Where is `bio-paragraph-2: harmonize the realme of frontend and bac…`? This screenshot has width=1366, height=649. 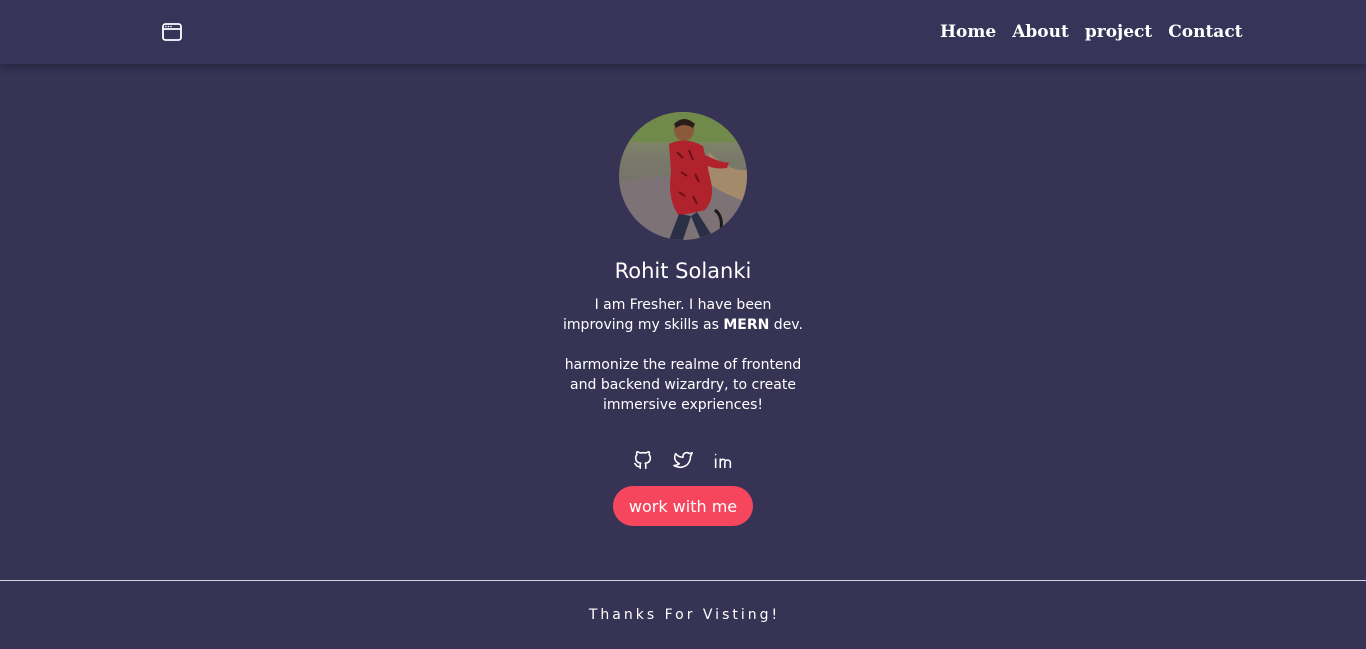 bio-paragraph-2: harmonize the realme of frontend and bac… is located at coordinates (683, 385).